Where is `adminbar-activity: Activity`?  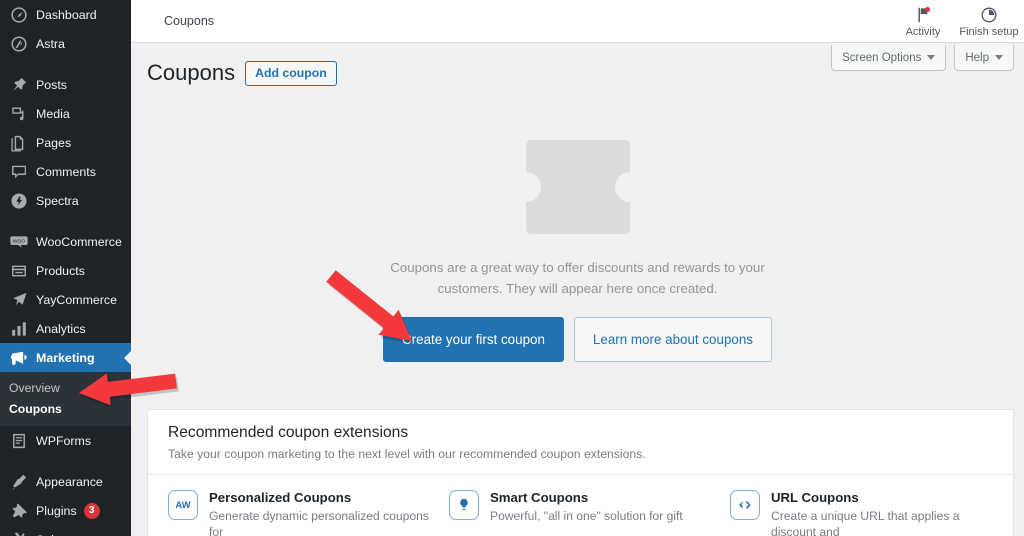
adminbar-activity: Activity is located at coordinates (923, 20).